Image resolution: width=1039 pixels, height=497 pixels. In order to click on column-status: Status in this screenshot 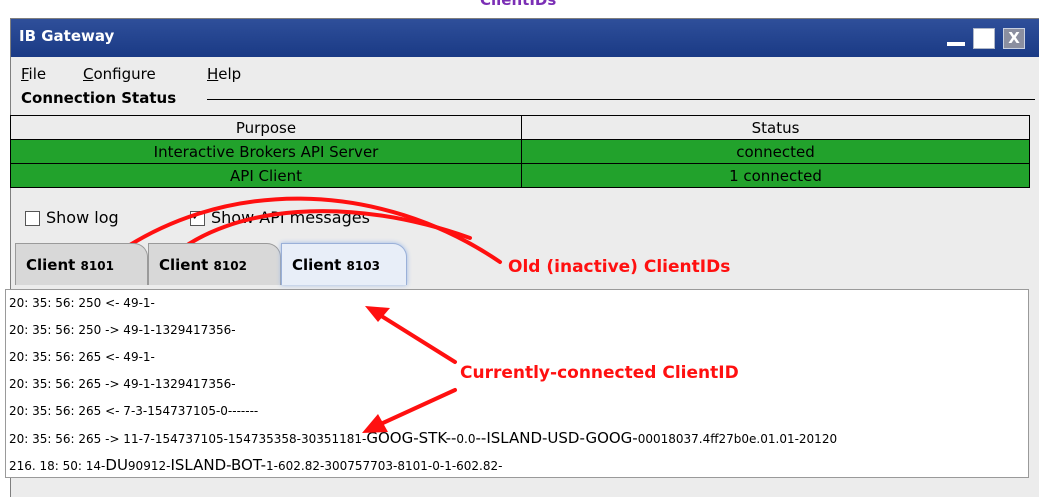, I will do `click(775, 127)`.